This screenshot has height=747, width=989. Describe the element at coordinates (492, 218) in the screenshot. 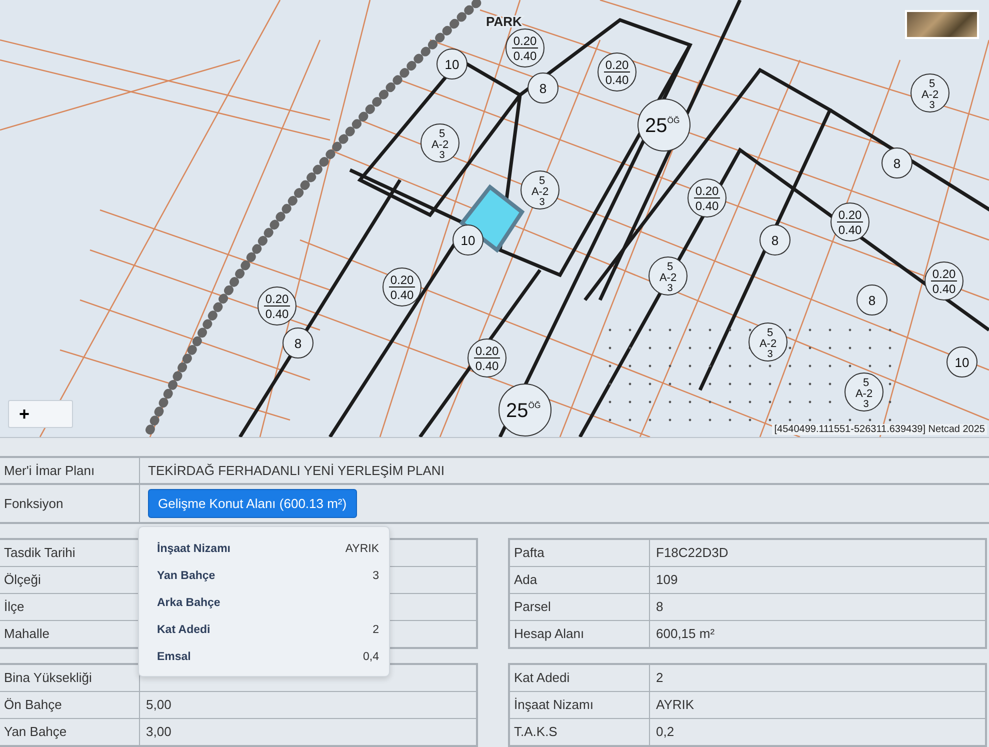

I see `selected-parcel` at that location.